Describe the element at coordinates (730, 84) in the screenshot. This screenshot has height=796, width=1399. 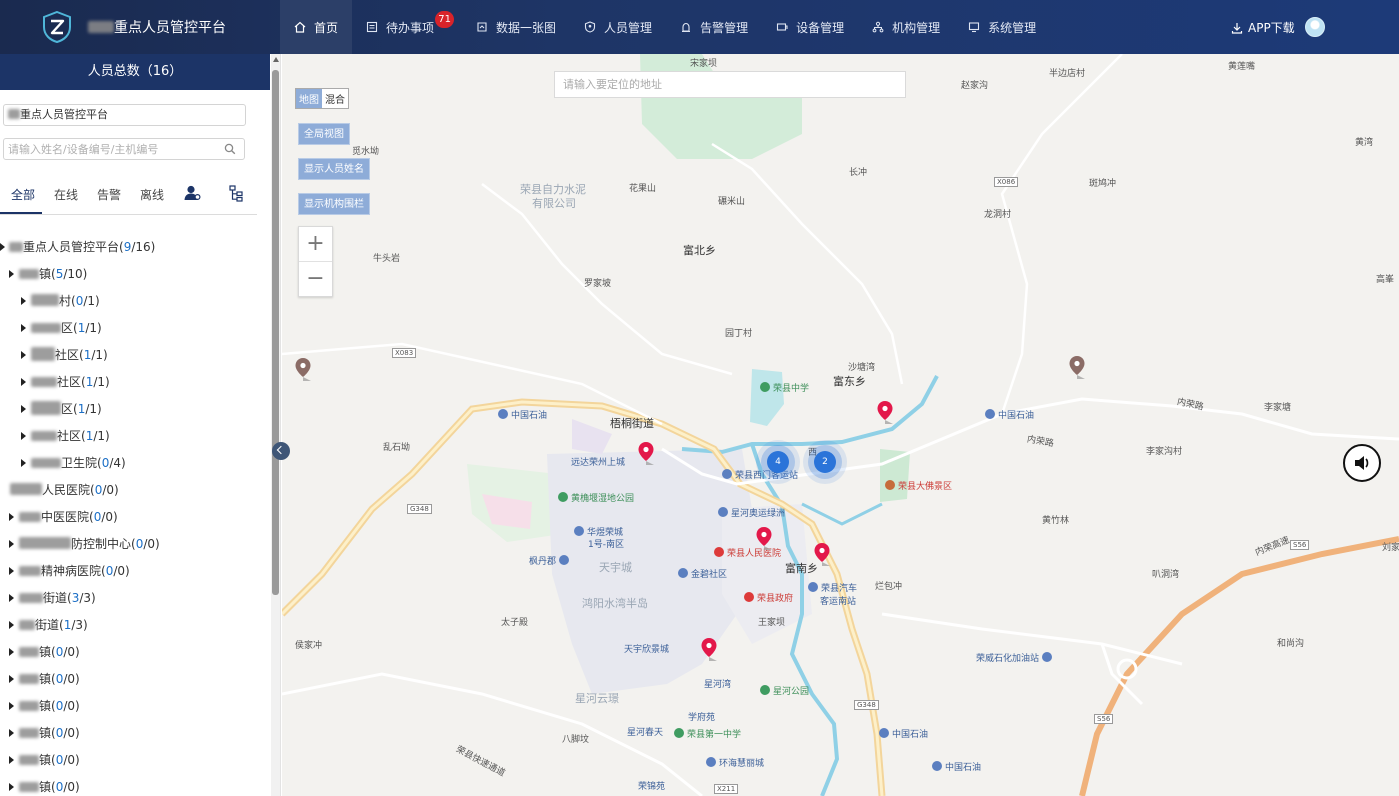
I see `map-address-search-input: 请输入要定位的地址` at that location.